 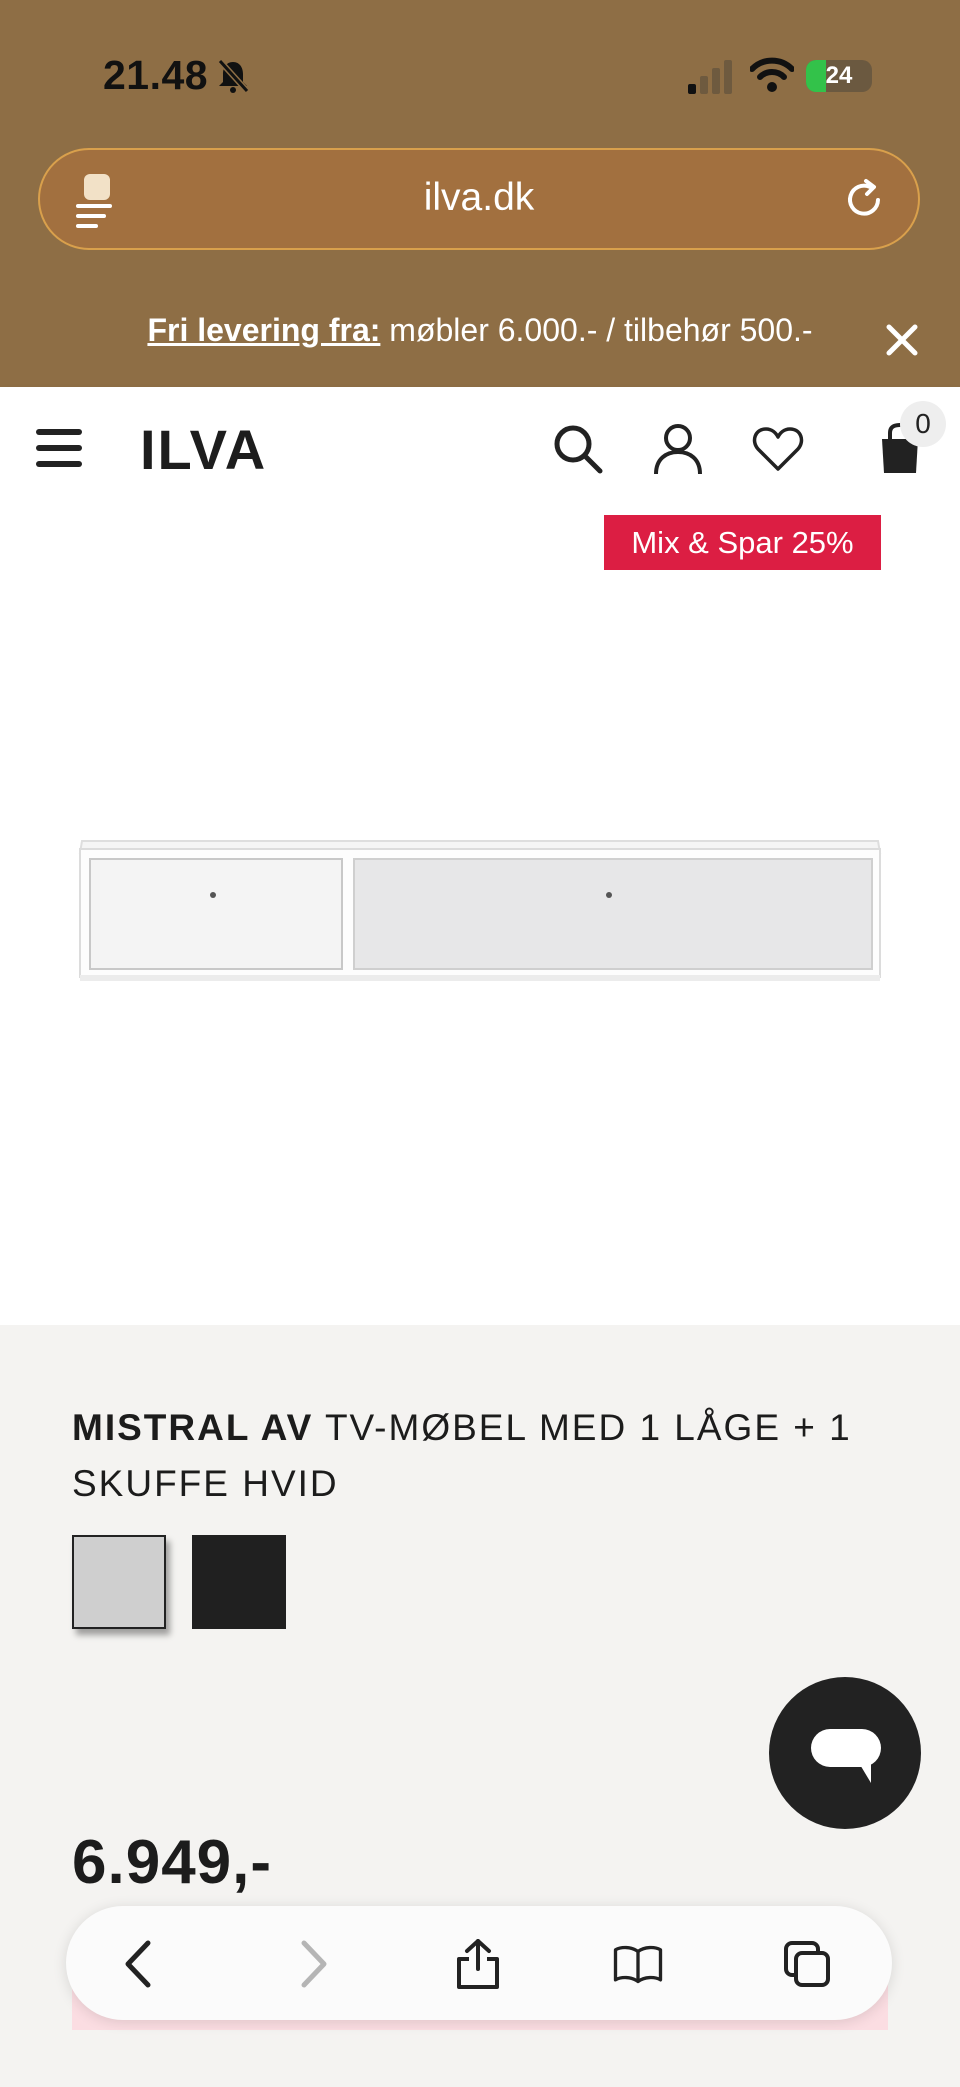 I want to click on close-icon, so click(x=902, y=340).